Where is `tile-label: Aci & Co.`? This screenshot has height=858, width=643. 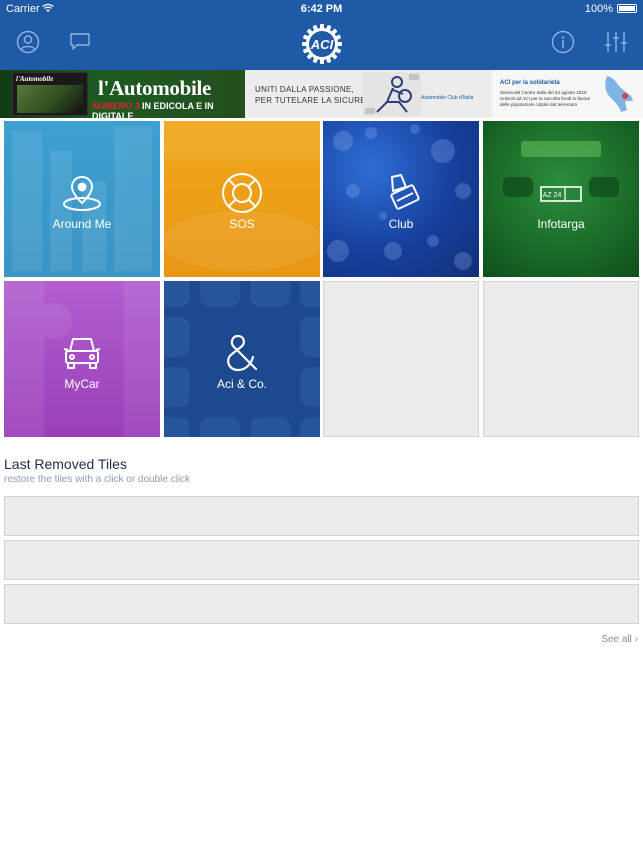 tile-label: Aci & Co. is located at coordinates (241, 384).